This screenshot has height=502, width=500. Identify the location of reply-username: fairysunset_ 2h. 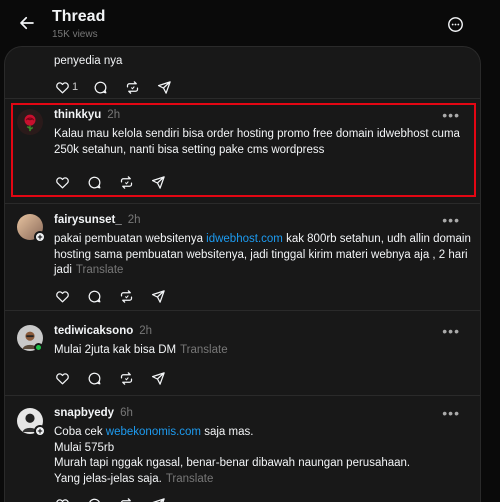
(97, 220).